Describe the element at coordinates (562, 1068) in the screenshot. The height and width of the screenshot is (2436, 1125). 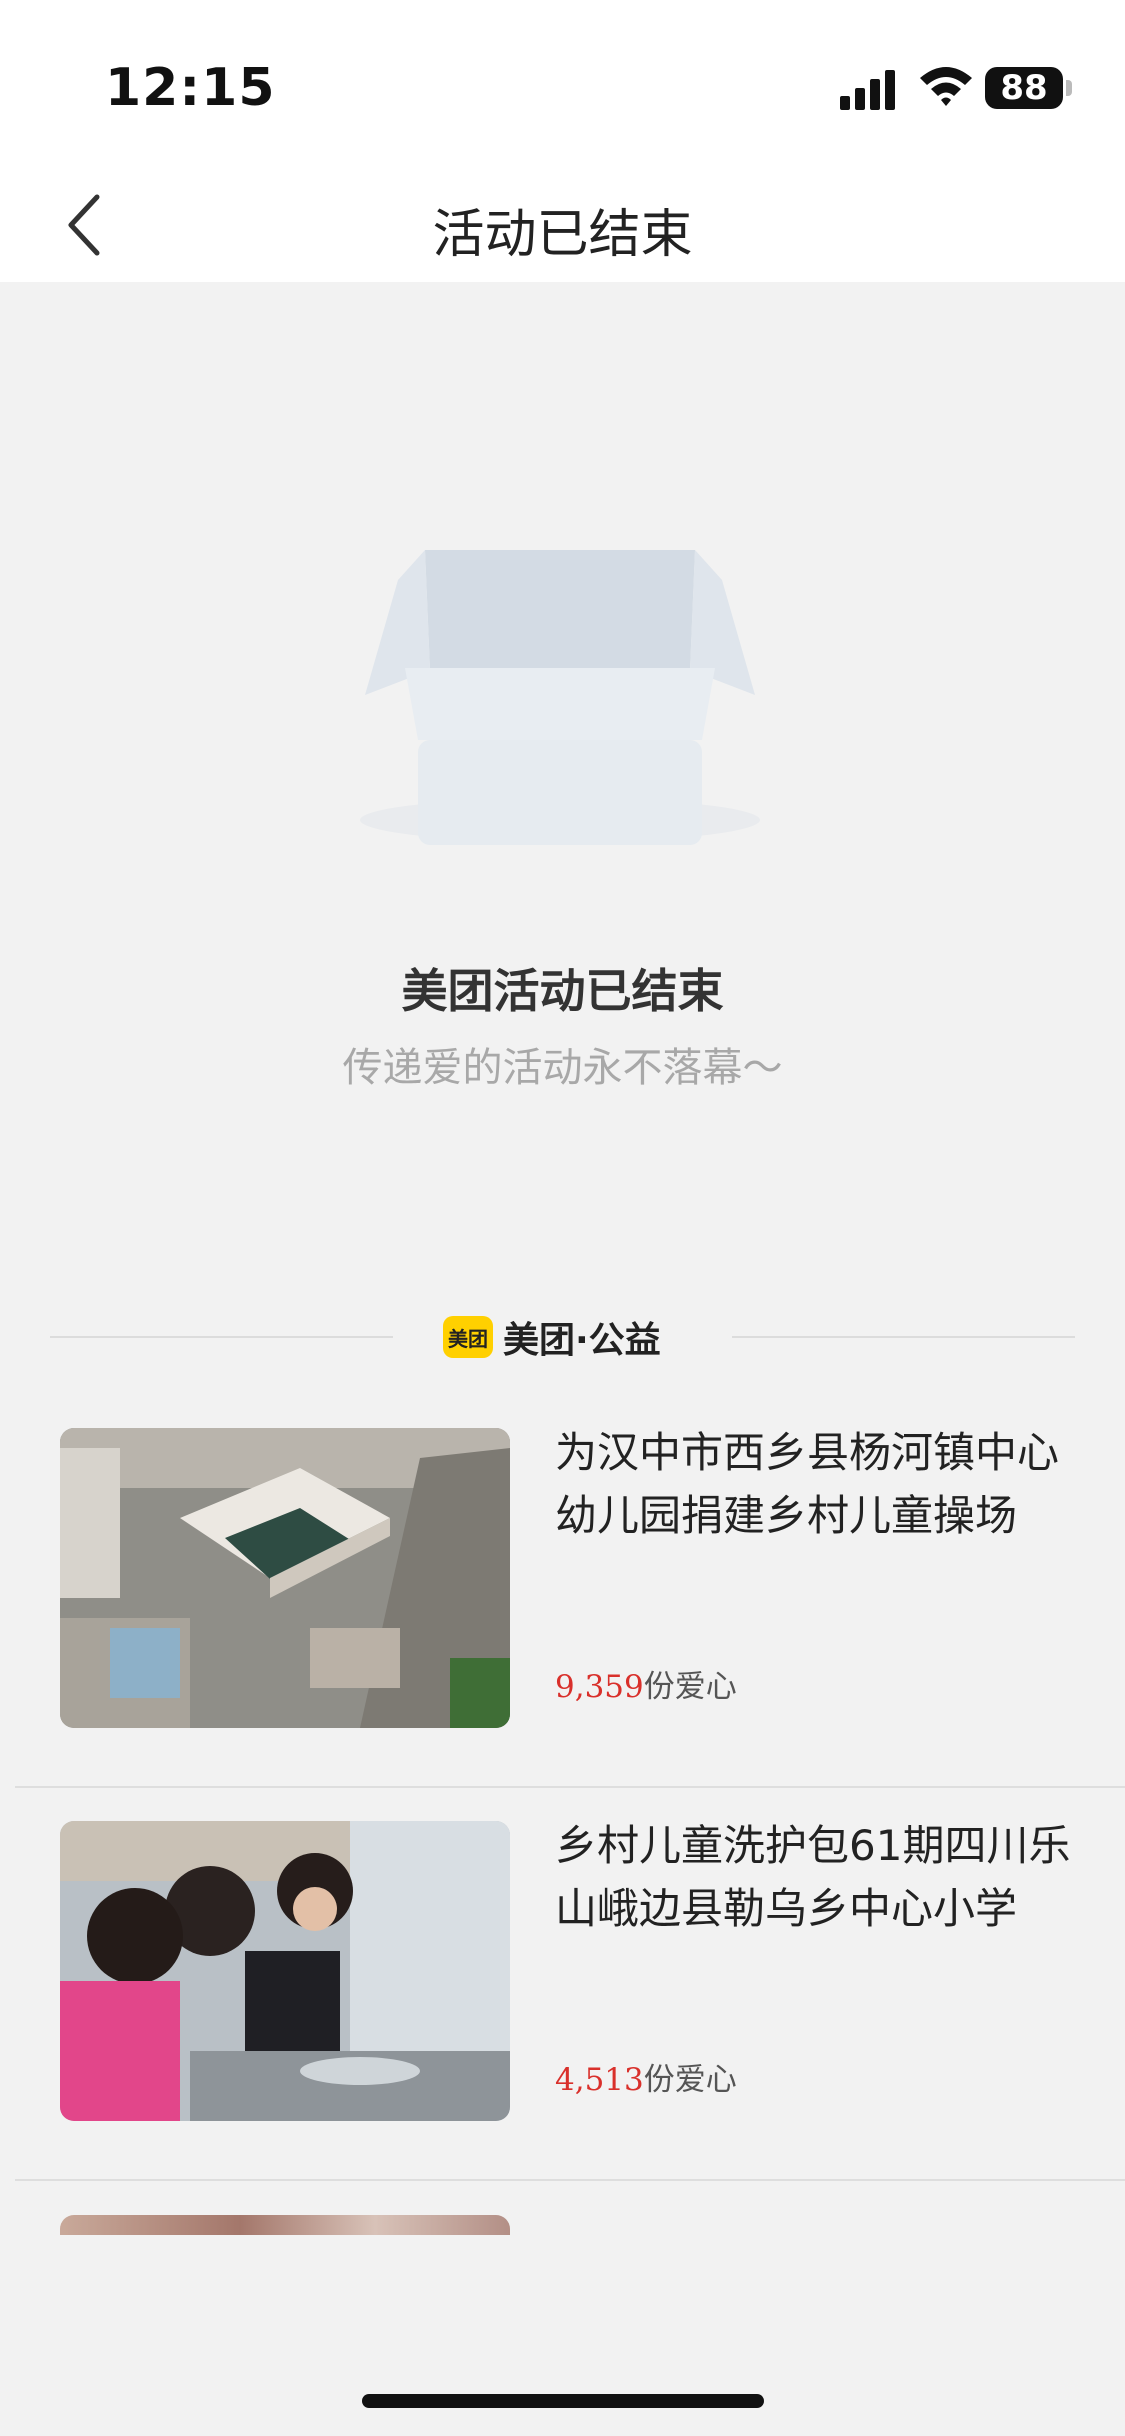
I see `empty-state-subtitle: 传递爱的活动永不落幕～` at that location.